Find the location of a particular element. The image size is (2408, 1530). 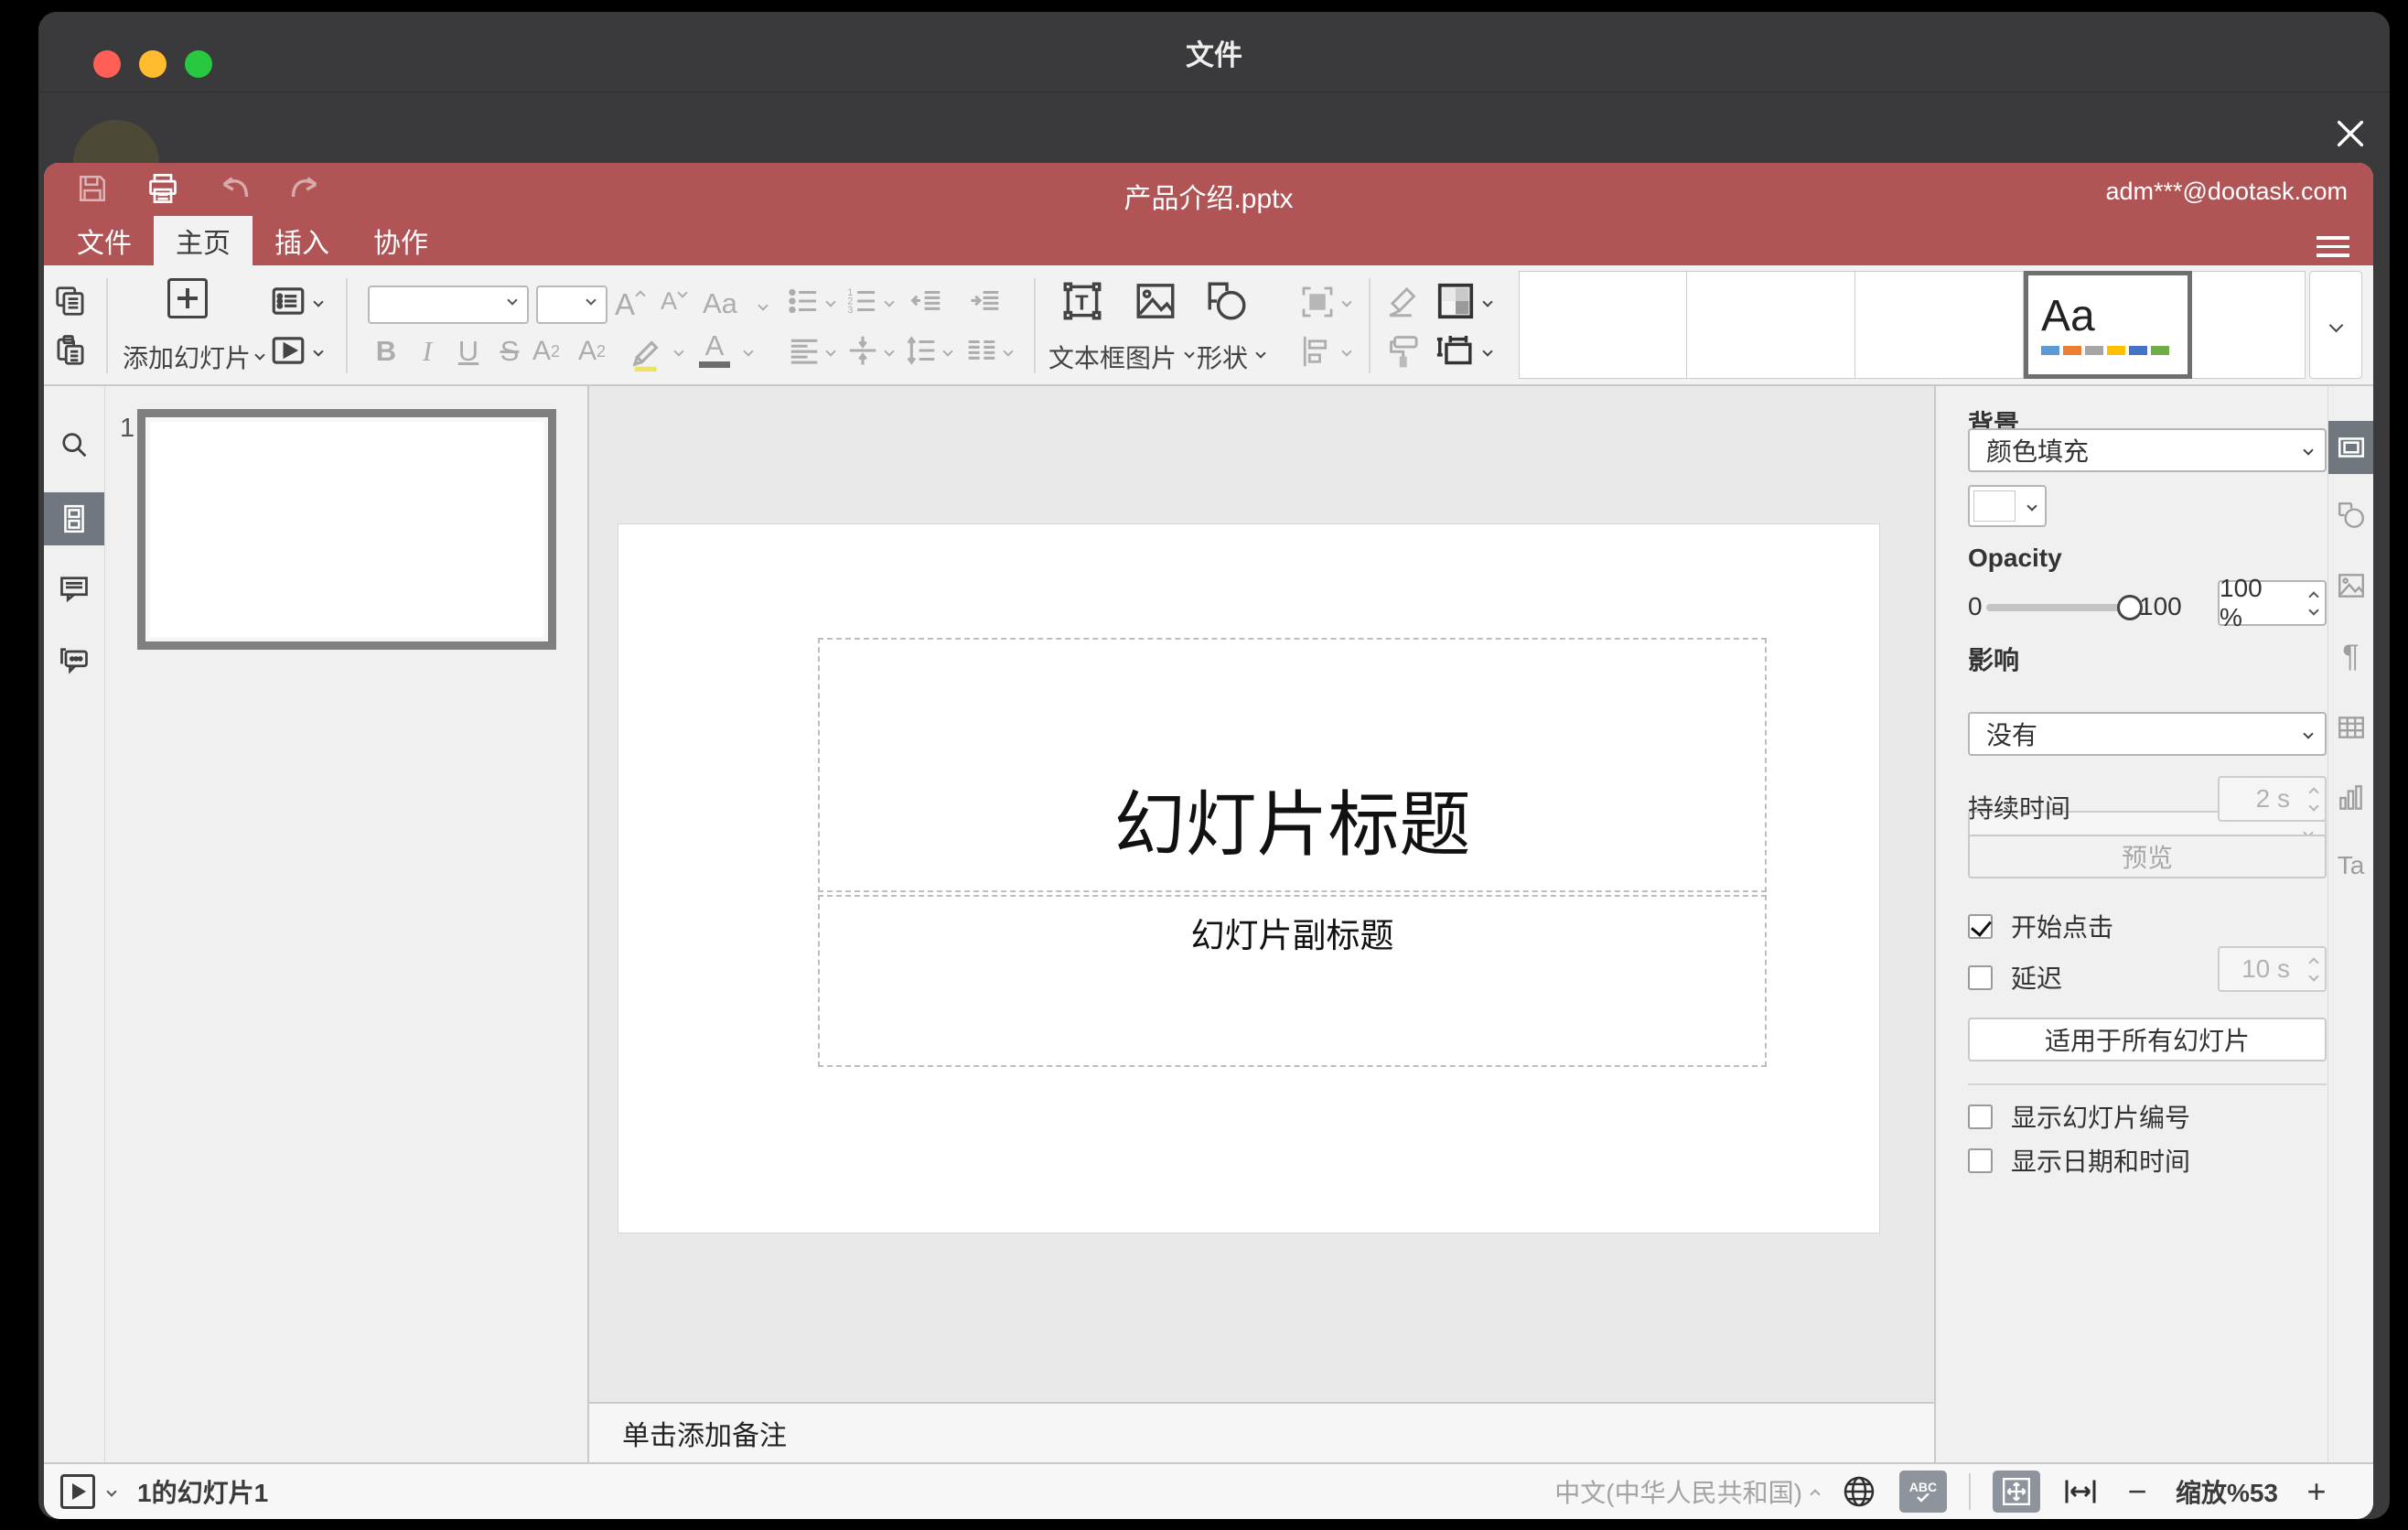

menu-icon is located at coordinates (2333, 244).